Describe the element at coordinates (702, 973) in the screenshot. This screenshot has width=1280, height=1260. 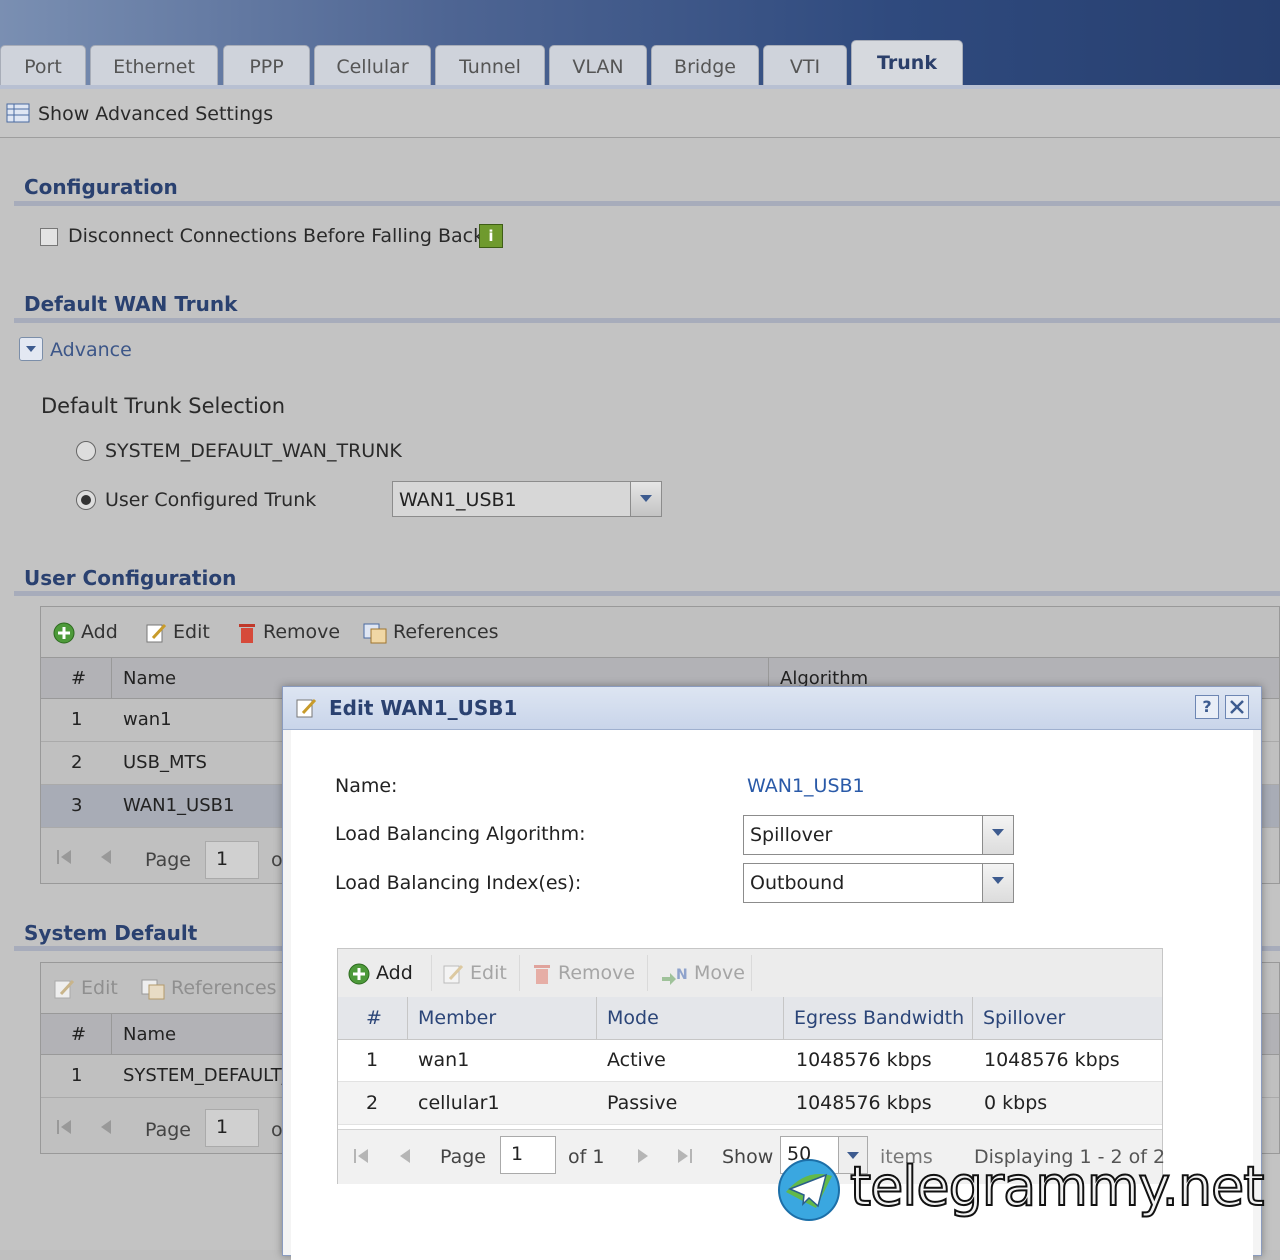
I see `member-move-button: N Move` at that location.